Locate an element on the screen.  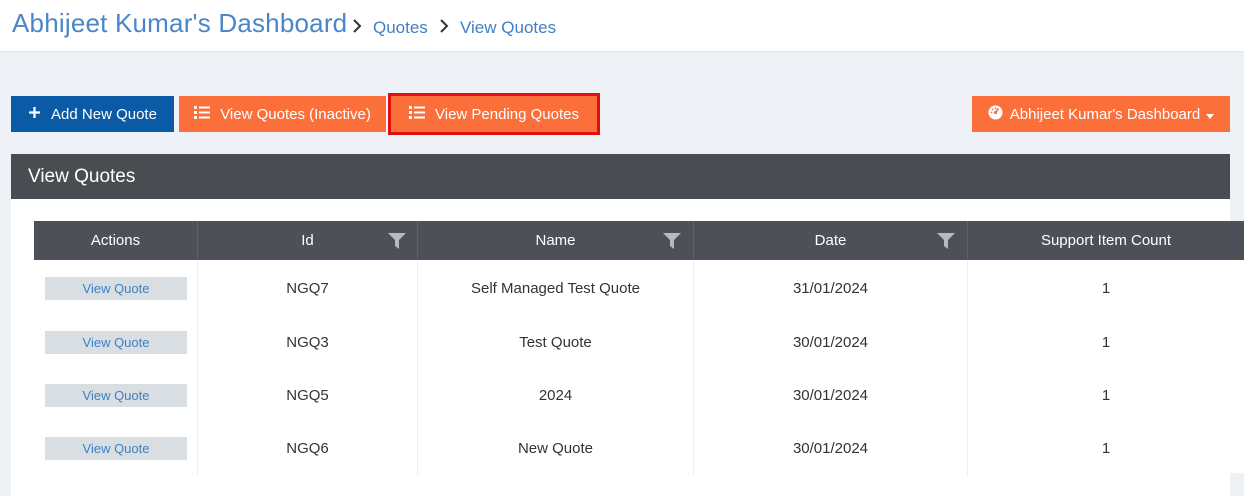
table-header: Actions Id Name Date Support Item Count is located at coordinates (639, 240).